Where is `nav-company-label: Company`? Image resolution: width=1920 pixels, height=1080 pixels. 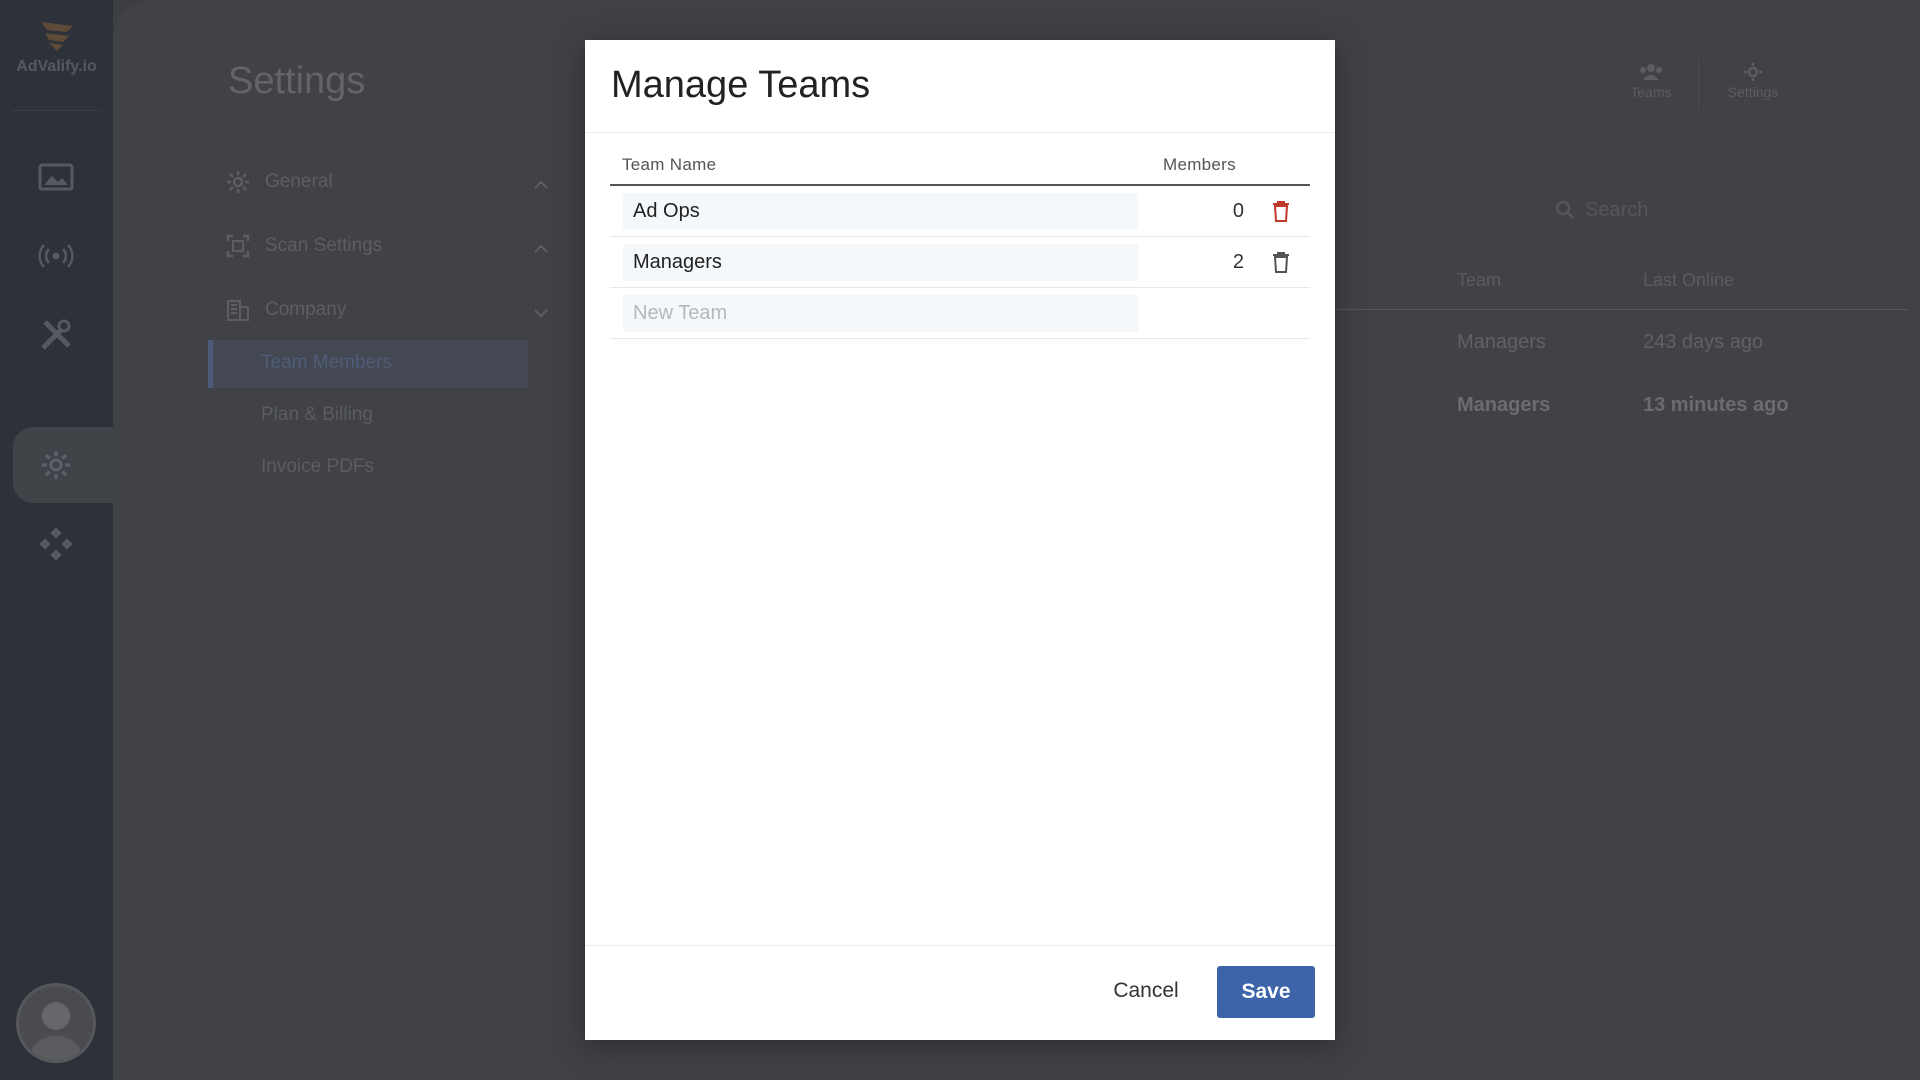
nav-company-label: Company is located at coordinates (306, 309).